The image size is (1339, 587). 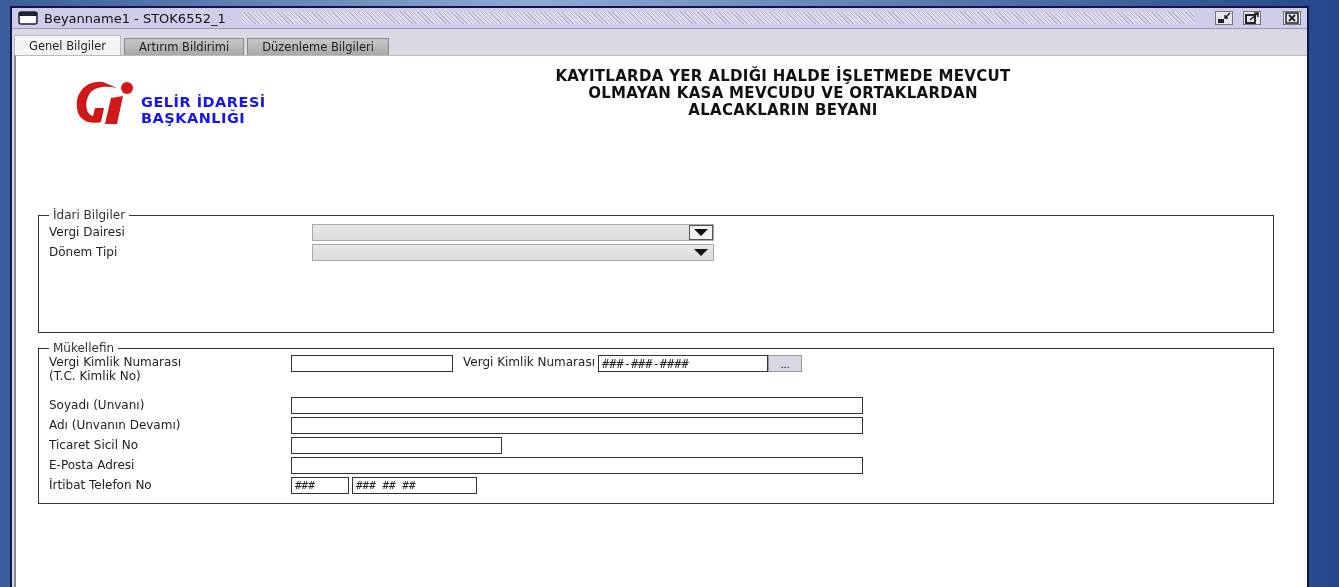 What do you see at coordinates (28, 18) in the screenshot?
I see `window-icon` at bounding box center [28, 18].